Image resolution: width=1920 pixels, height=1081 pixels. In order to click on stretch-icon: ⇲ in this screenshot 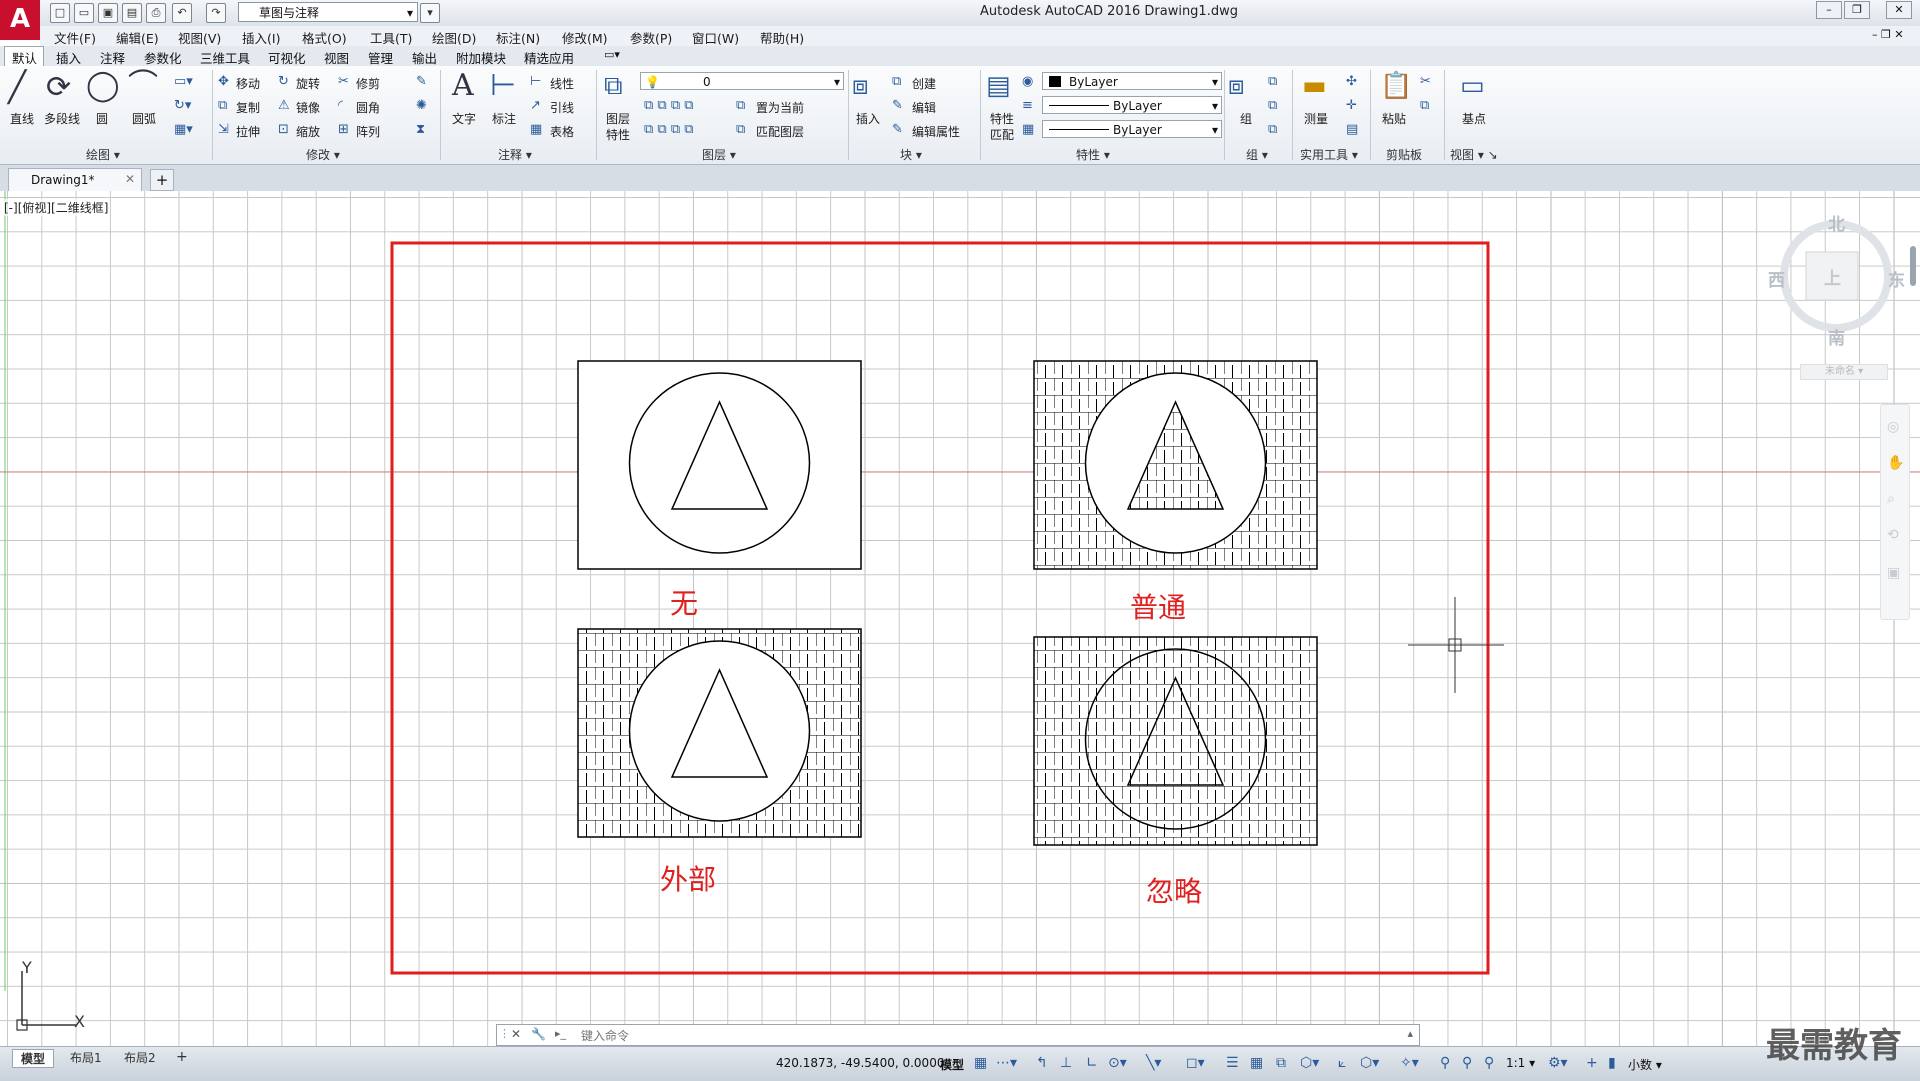, I will do `click(223, 129)`.